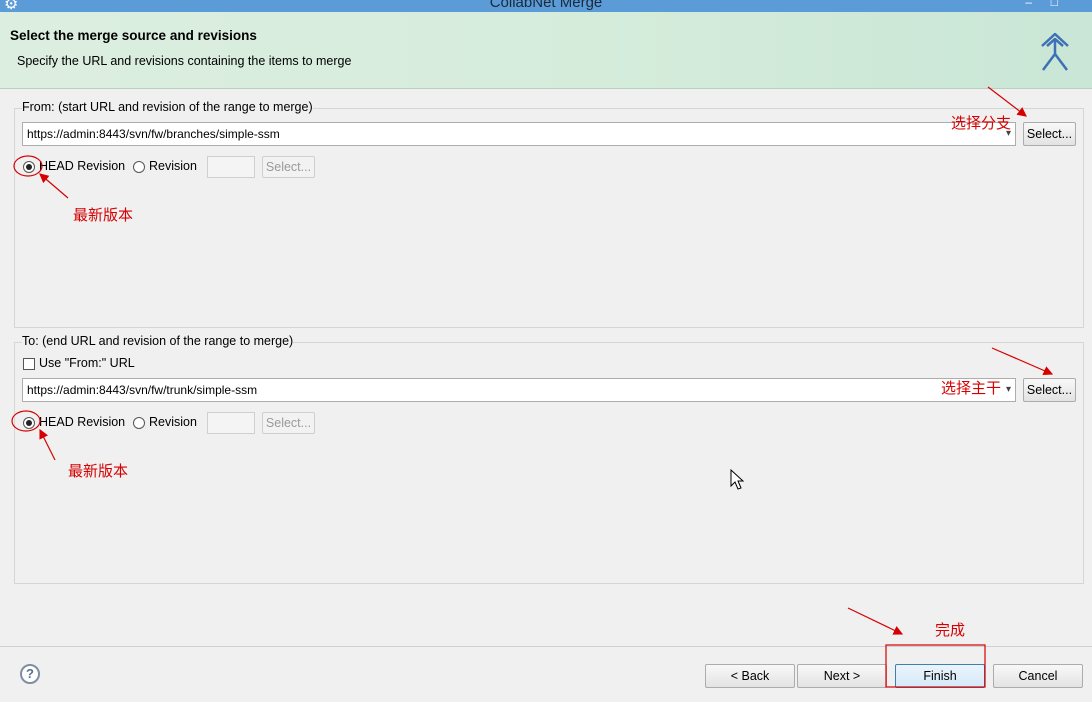 Image resolution: width=1092 pixels, height=702 pixels. Describe the element at coordinates (546, 646) in the screenshot. I see `footer-divider` at that location.